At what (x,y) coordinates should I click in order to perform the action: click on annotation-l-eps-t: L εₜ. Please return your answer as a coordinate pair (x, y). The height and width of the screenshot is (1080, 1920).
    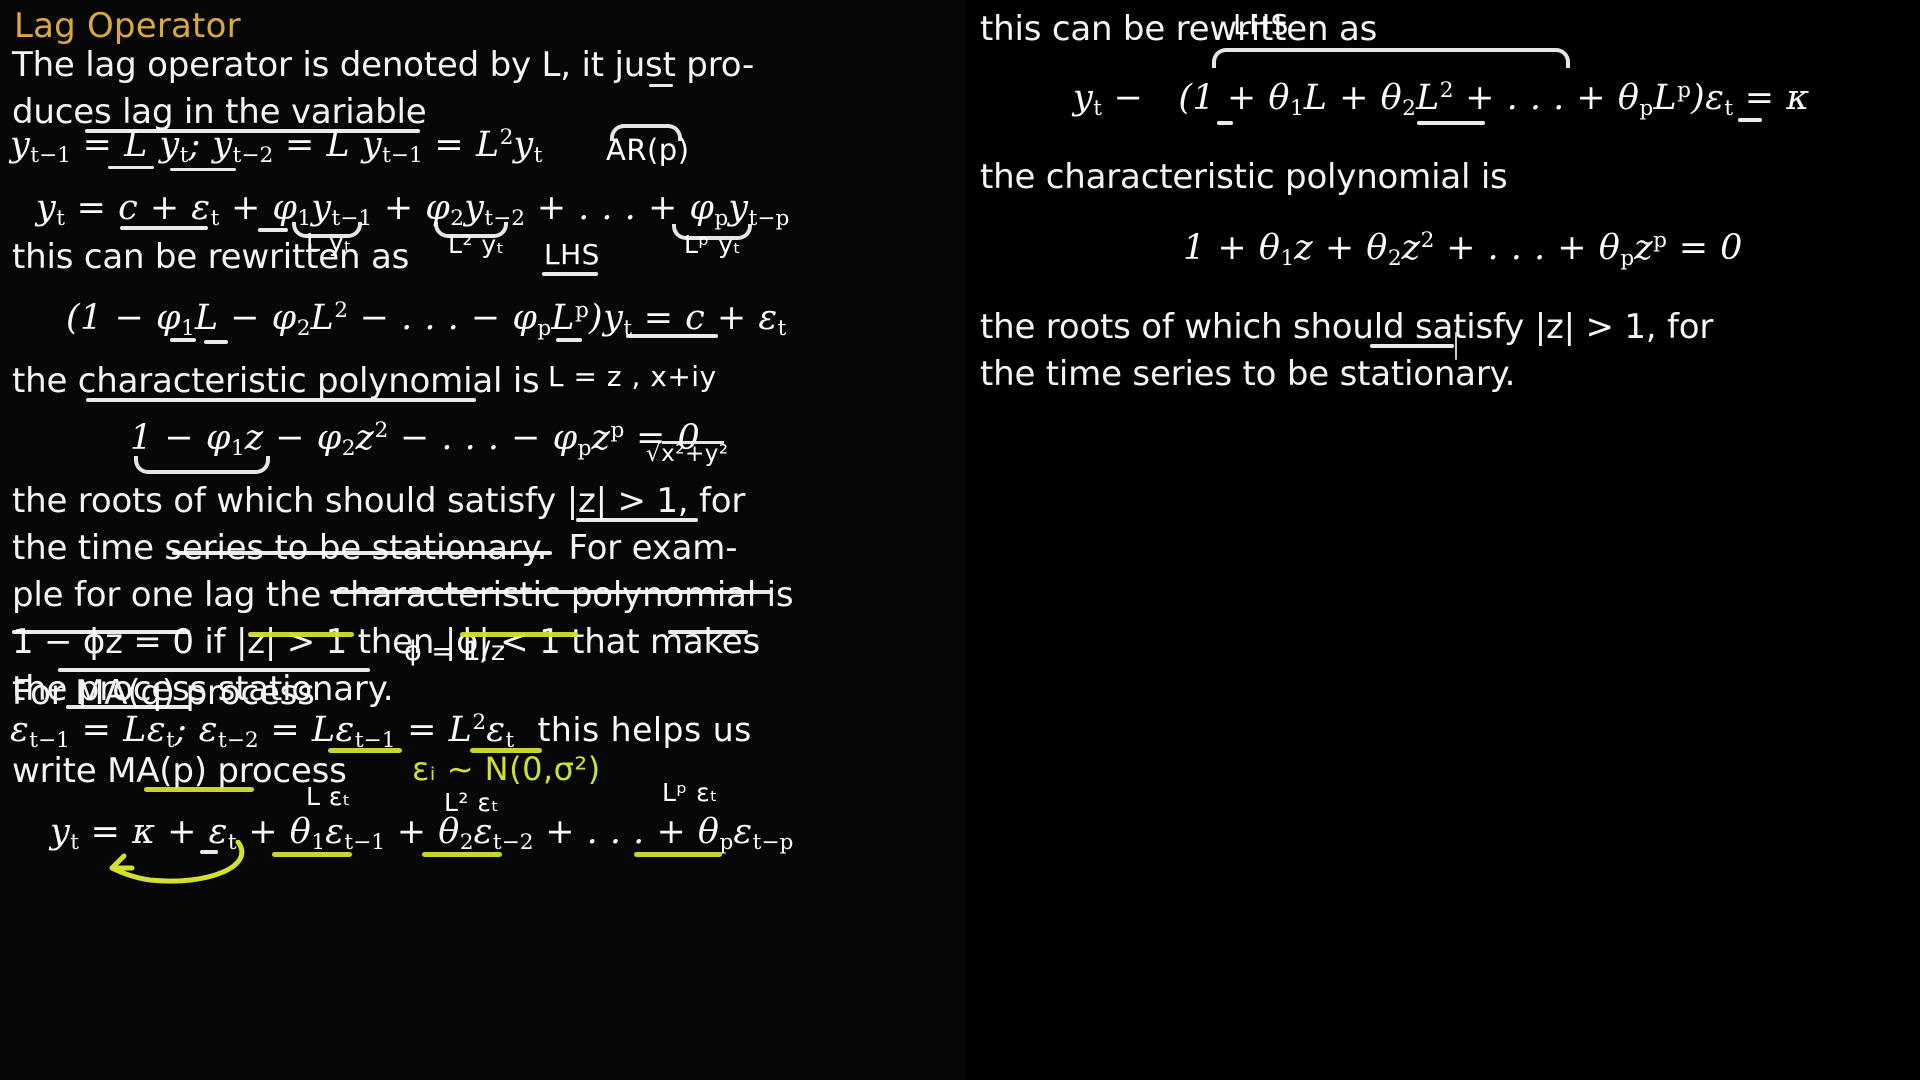
    Looking at the image, I should click on (328, 796).